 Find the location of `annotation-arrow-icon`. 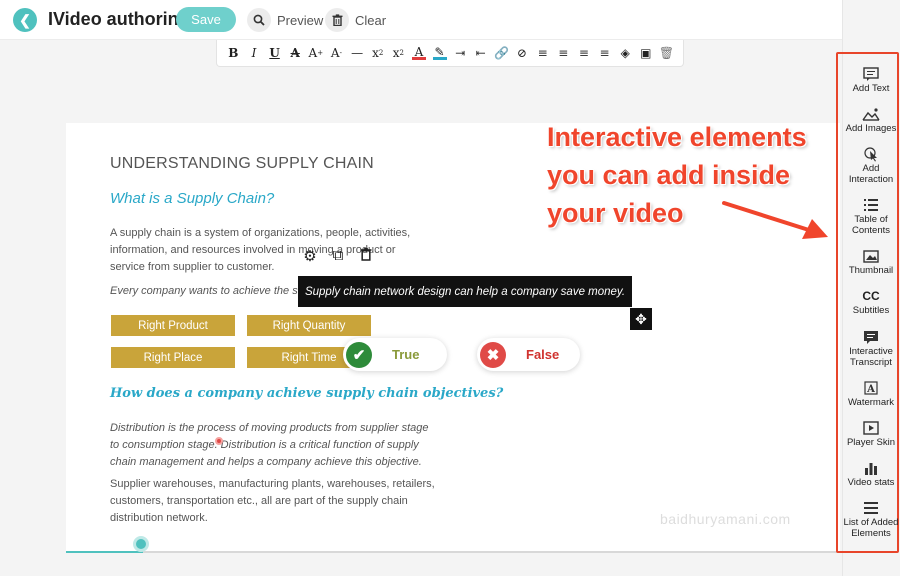

annotation-arrow-icon is located at coordinates (775, 220).